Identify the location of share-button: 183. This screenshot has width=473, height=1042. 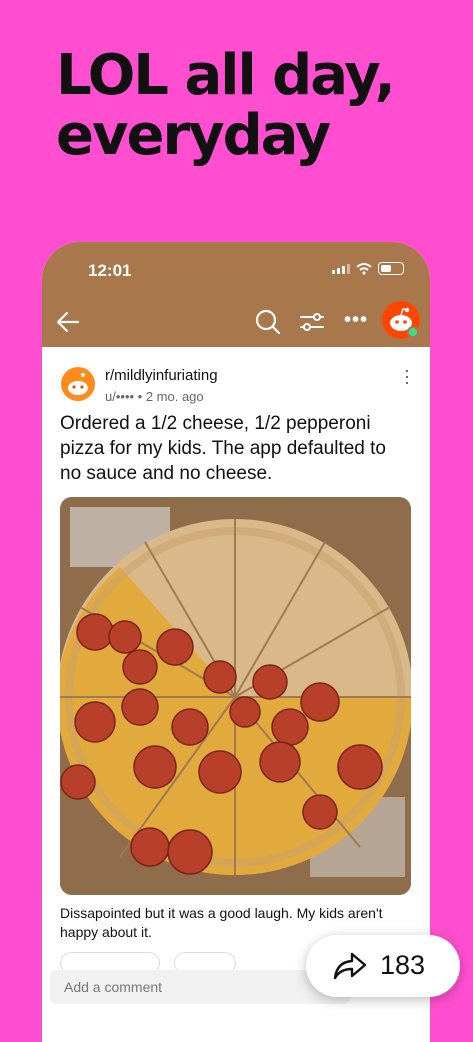
(383, 966).